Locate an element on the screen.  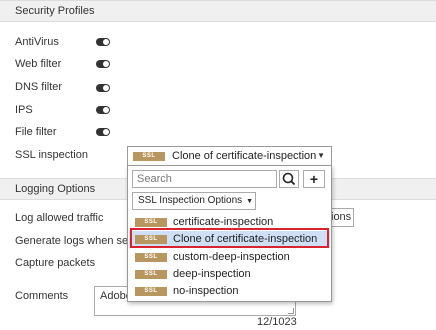
option-custom-deep-inspection: SSL custom-deep-inspection is located at coordinates (229, 257).